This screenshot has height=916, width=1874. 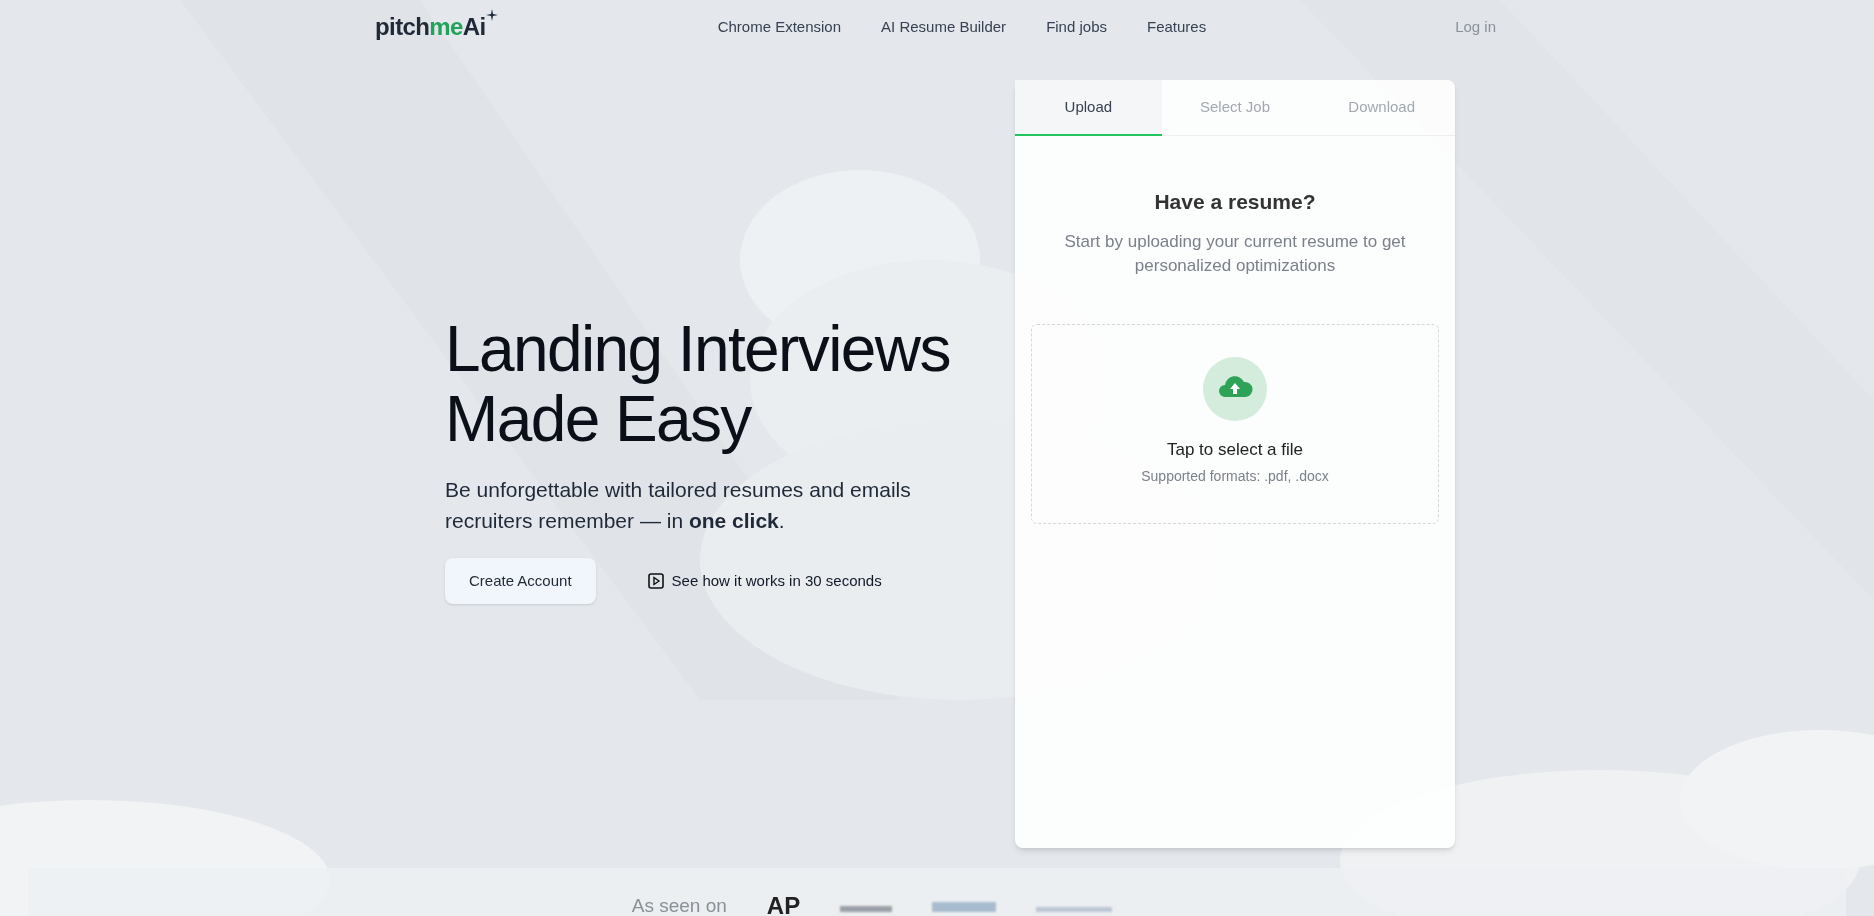 What do you see at coordinates (1235, 423) in the screenshot?
I see `file-dropzone: Tap to select a file Supported formats: .pdf, .docx` at bounding box center [1235, 423].